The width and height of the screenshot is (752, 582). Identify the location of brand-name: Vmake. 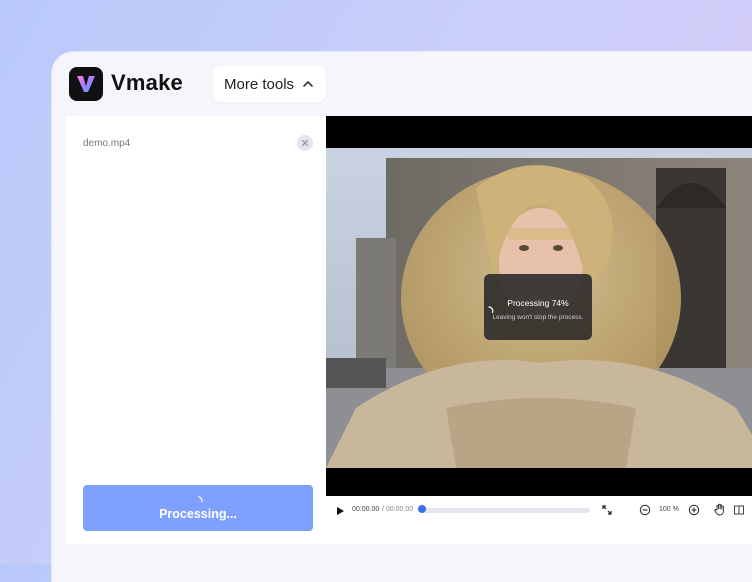
(147, 83).